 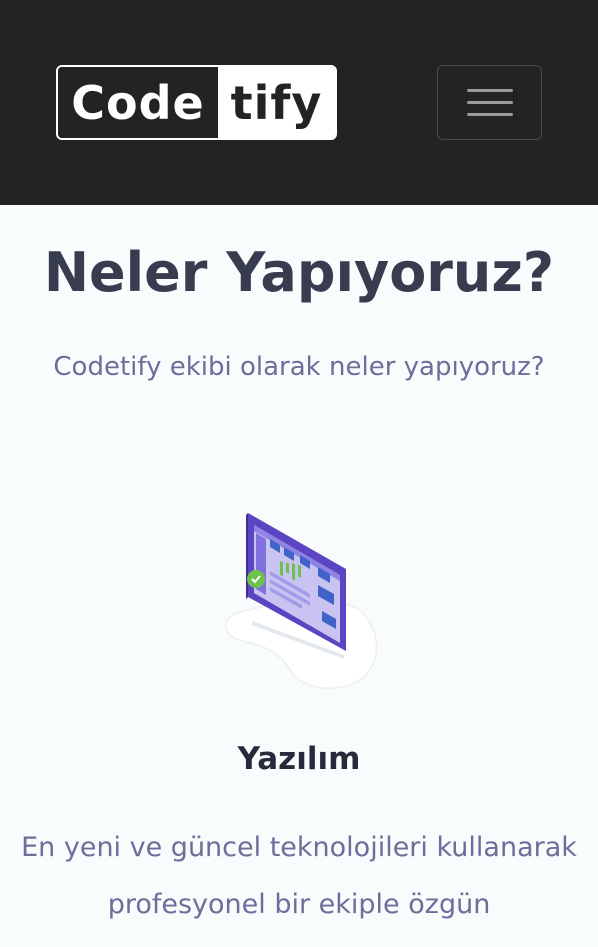 I want to click on logo-text-code: Code, so click(x=138, y=102).